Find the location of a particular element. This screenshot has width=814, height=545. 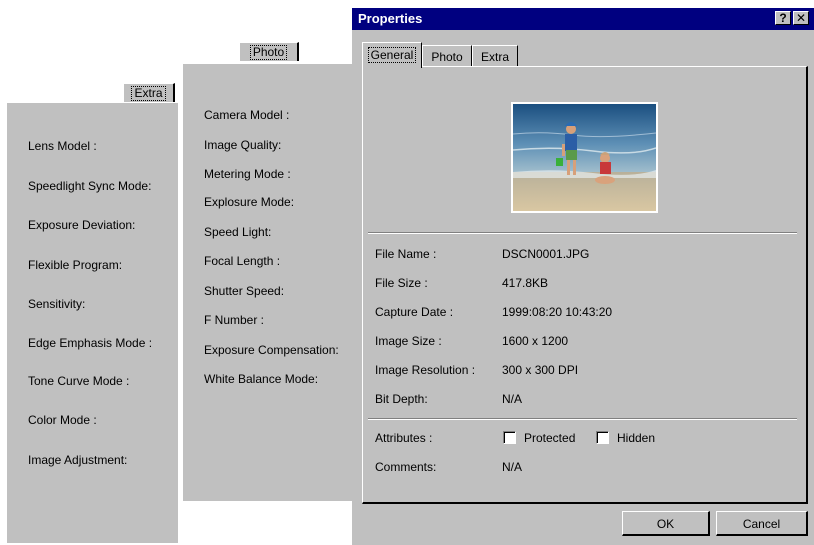

tab-photo: Photo is located at coordinates (447, 56).